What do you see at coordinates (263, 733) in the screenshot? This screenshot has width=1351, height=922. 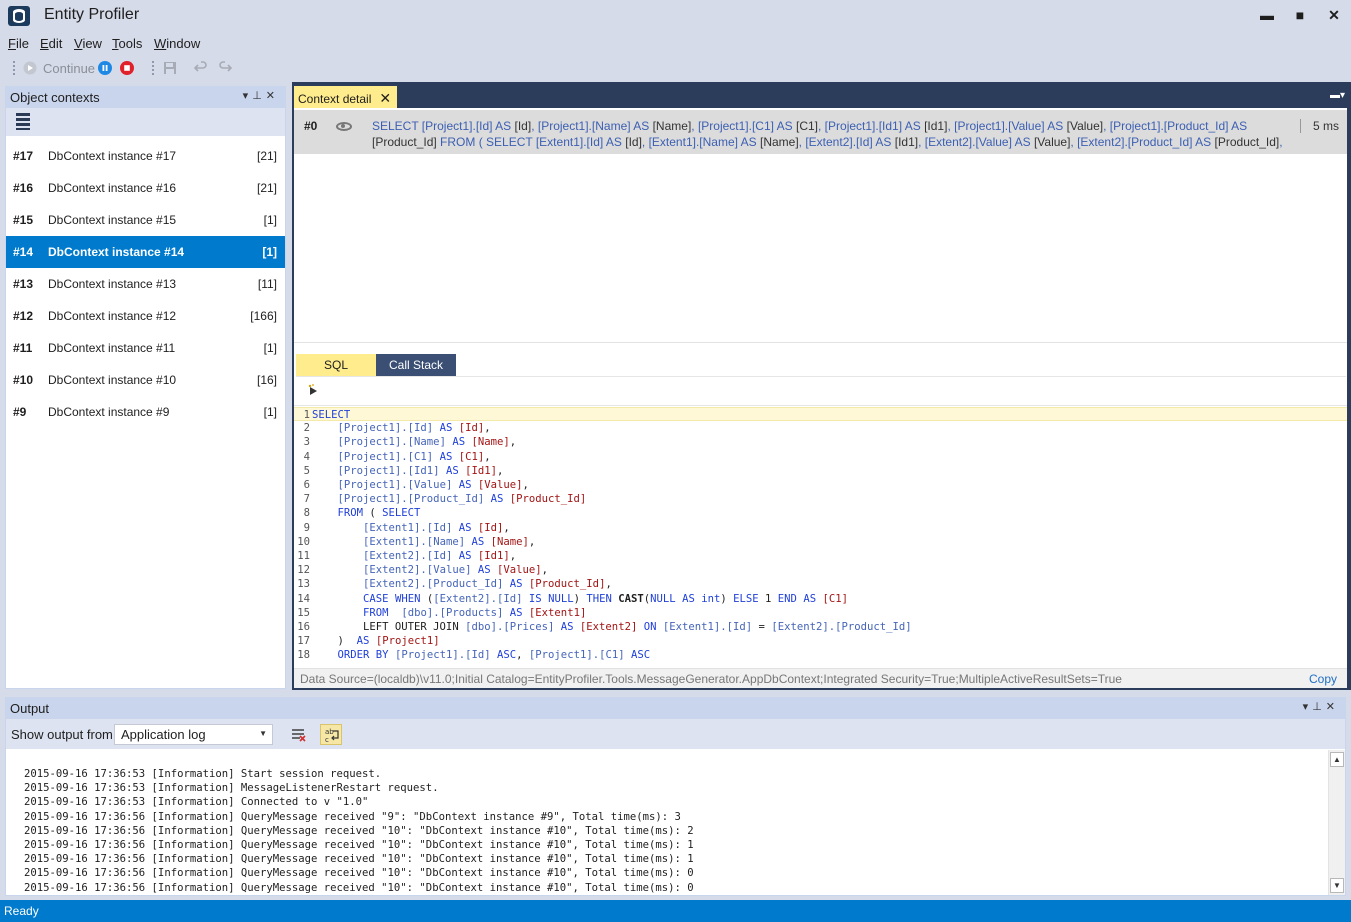 I see `chevron-down-icon: ▼` at bounding box center [263, 733].